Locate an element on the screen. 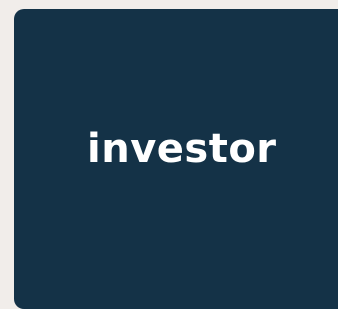  brand-wordmark: investor is located at coordinates (182, 149).